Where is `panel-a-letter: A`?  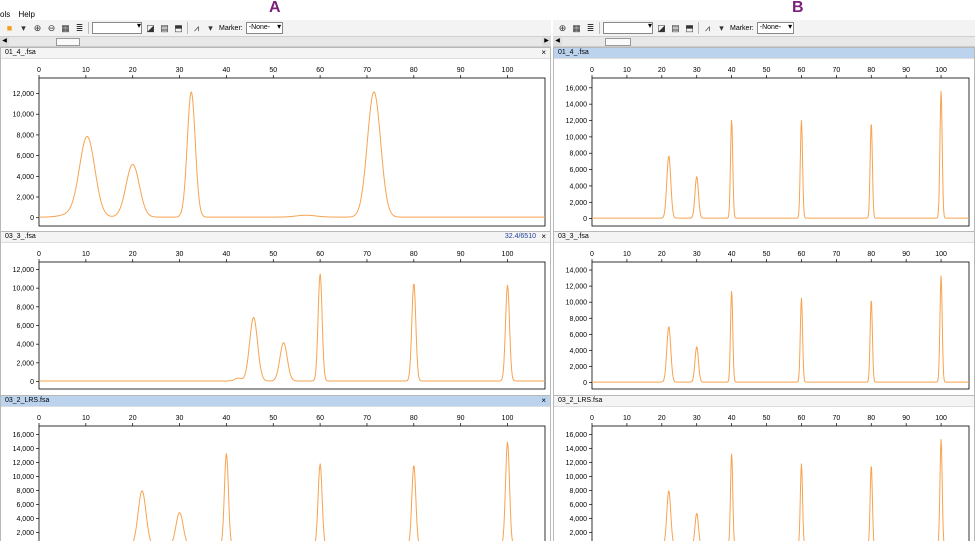
panel-a-letter: A is located at coordinates (275, 8).